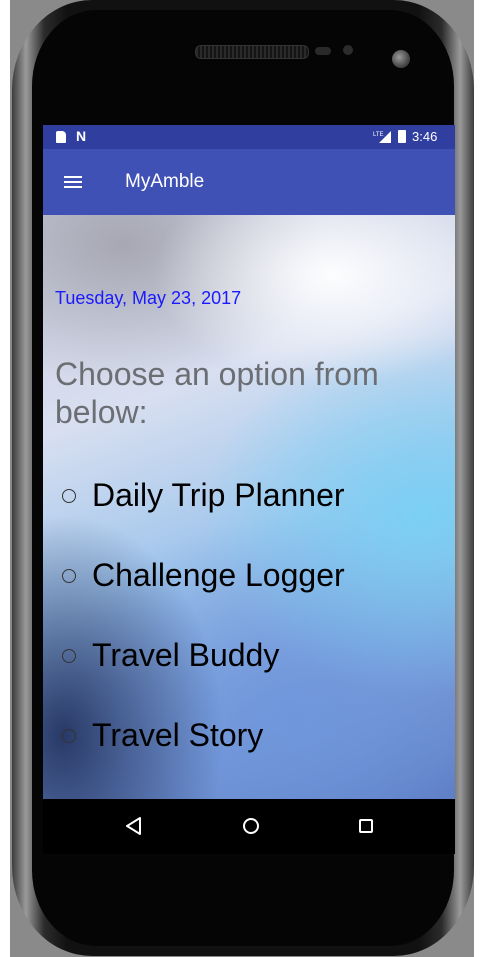 This screenshot has height=957, width=482. I want to click on light-sensor, so click(348, 50).